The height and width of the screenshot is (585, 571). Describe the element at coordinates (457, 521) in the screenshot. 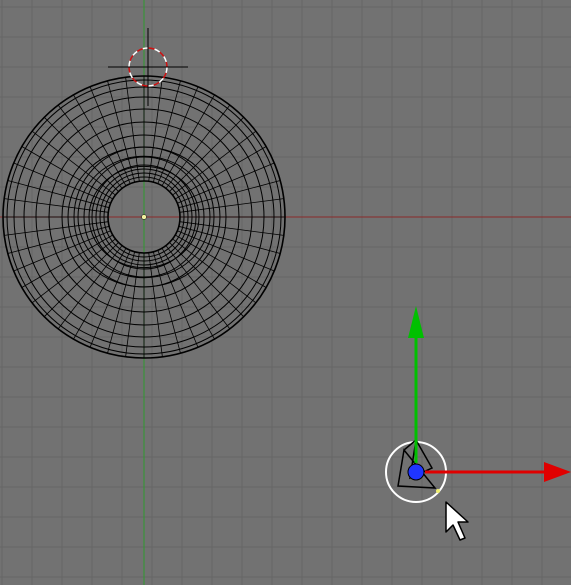

I see `mouse-pointer-icon` at that location.